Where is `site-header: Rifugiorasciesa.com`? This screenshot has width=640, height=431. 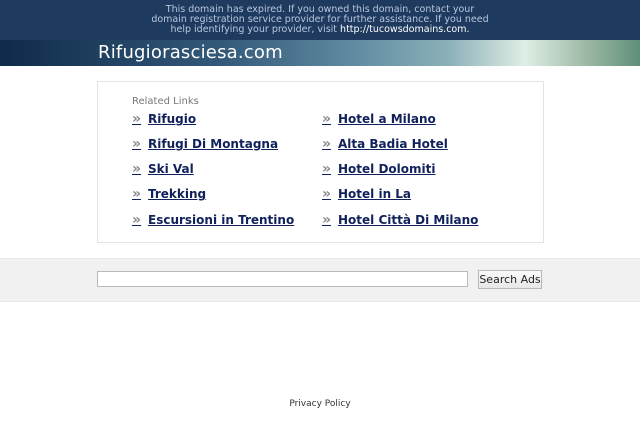 site-header: Rifugiorasciesa.com is located at coordinates (320, 53).